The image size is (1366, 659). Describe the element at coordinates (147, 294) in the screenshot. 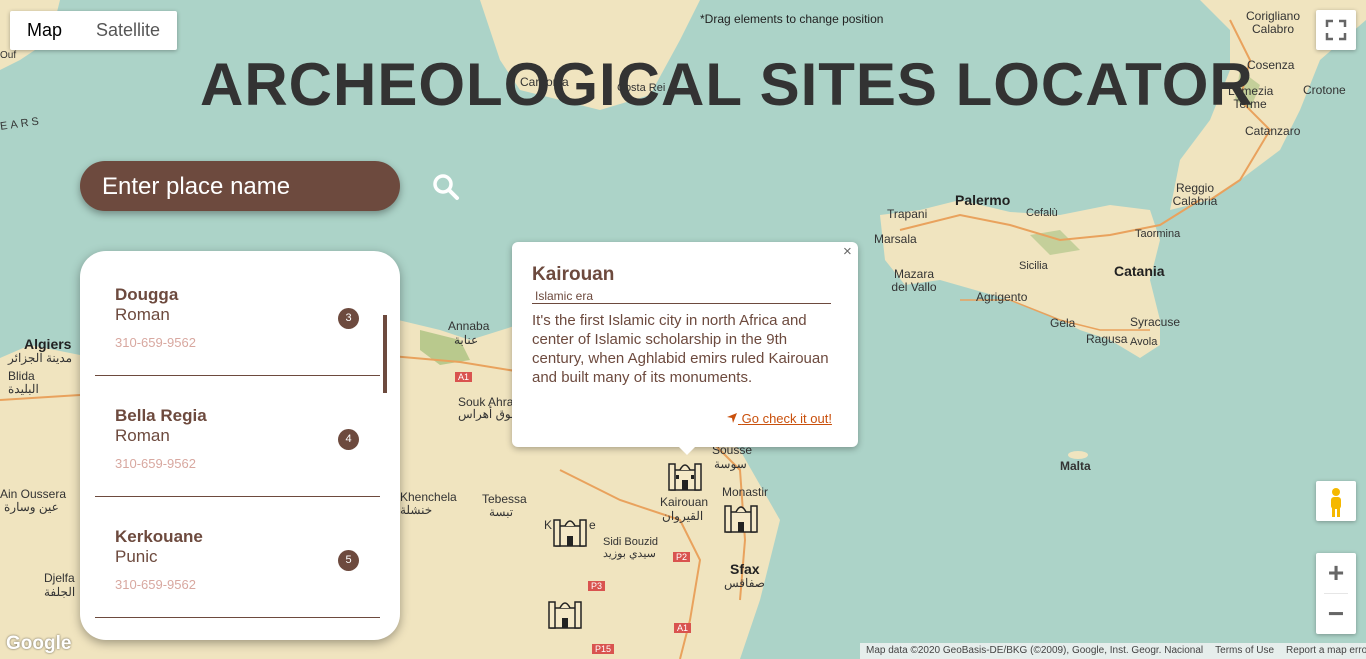

I see `site-name: Dougga` at that location.